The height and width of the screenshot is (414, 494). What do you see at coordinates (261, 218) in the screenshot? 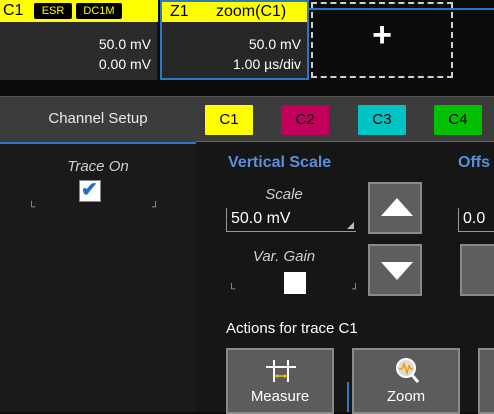
I see `scale-value: 50.0 mV` at bounding box center [261, 218].